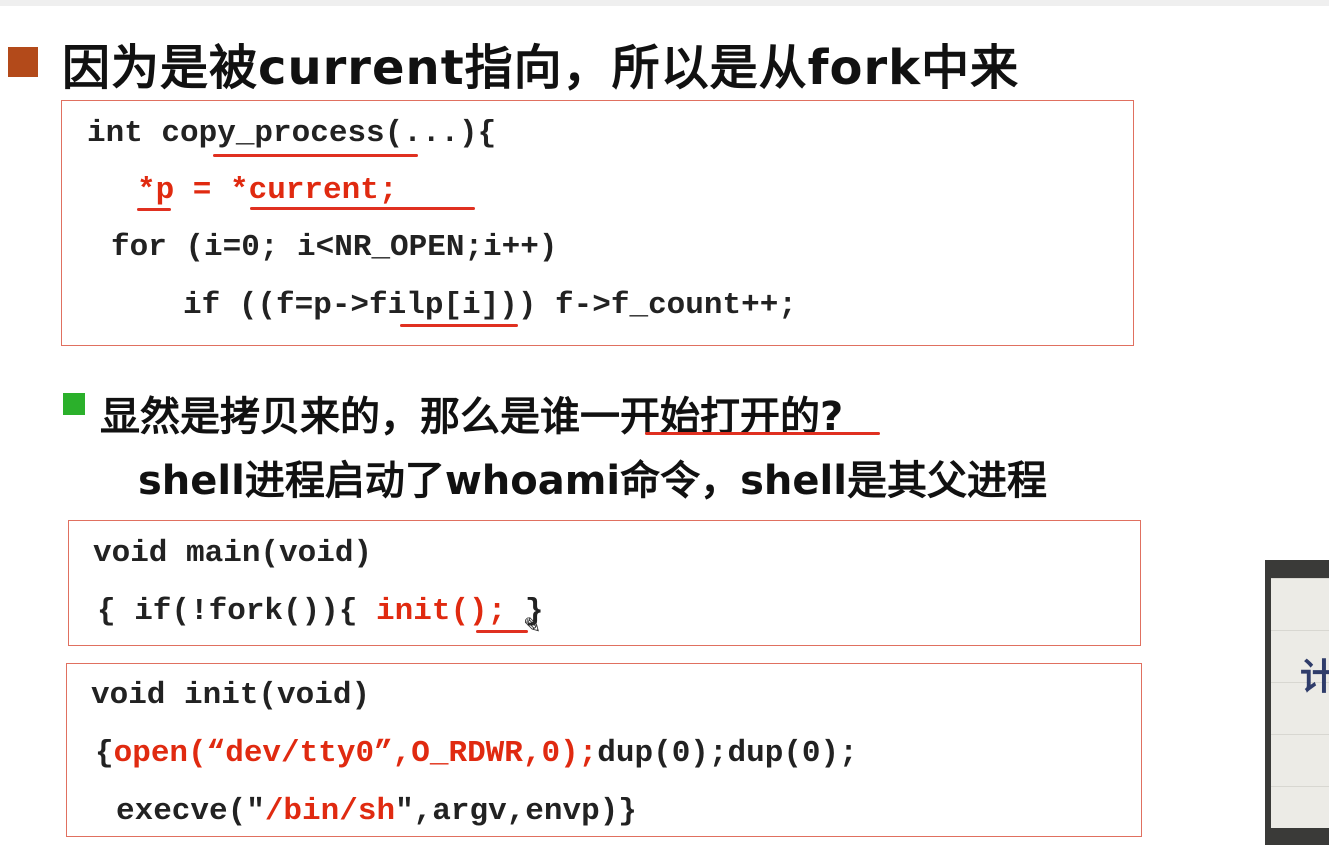  Describe the element at coordinates (74, 404) in the screenshot. I see `sub-bullet-icon` at that location.